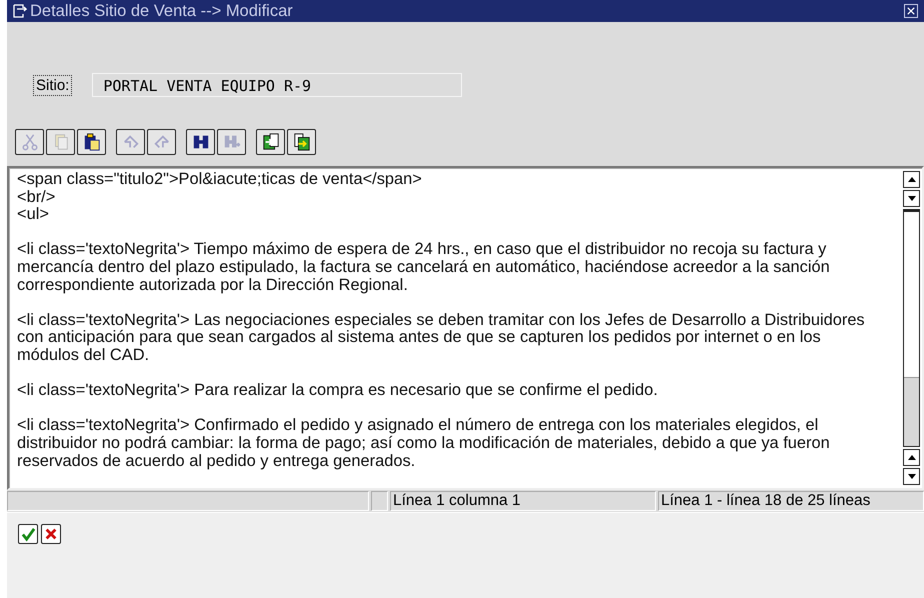 Image resolution: width=924 pixels, height=598 pixels. Describe the element at coordinates (523, 501) in the screenshot. I see `cursor-position: Línea 1 columna 1` at that location.